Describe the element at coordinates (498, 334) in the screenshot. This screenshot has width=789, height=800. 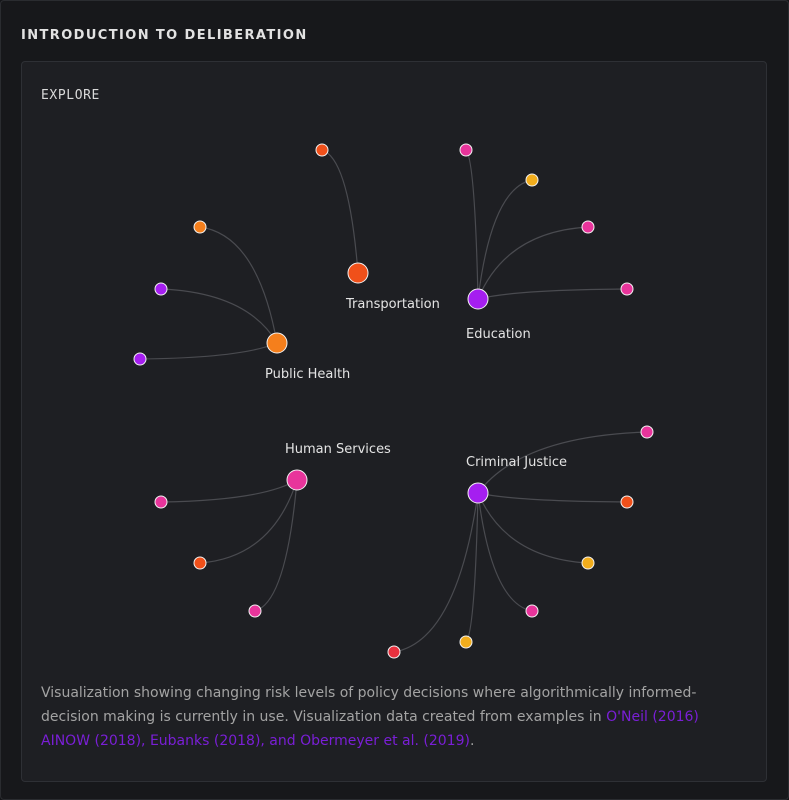
I see `hub-label-education: Education` at that location.